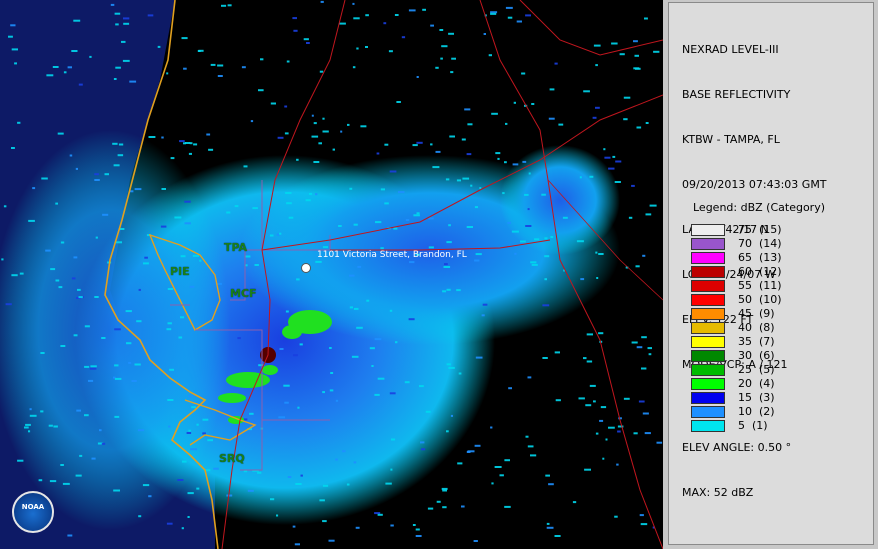  Describe the element at coordinates (760, 299) in the screenshot. I see `legend-label: 50 (10)` at that location.